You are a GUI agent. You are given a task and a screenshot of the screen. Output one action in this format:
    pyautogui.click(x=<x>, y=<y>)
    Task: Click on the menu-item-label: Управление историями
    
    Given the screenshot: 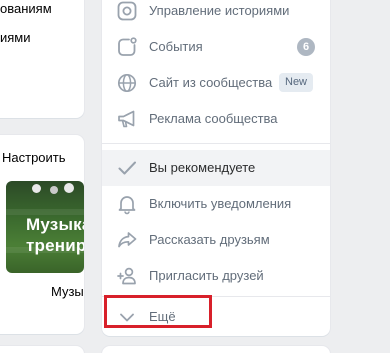 What is the action you would take?
    pyautogui.click(x=219, y=10)
    